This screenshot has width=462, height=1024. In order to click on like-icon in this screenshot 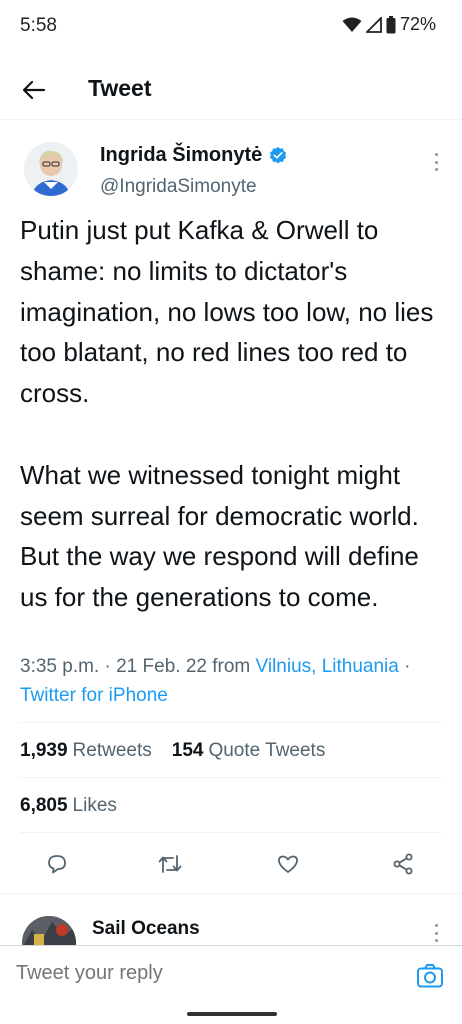, I will do `click(288, 864)`.